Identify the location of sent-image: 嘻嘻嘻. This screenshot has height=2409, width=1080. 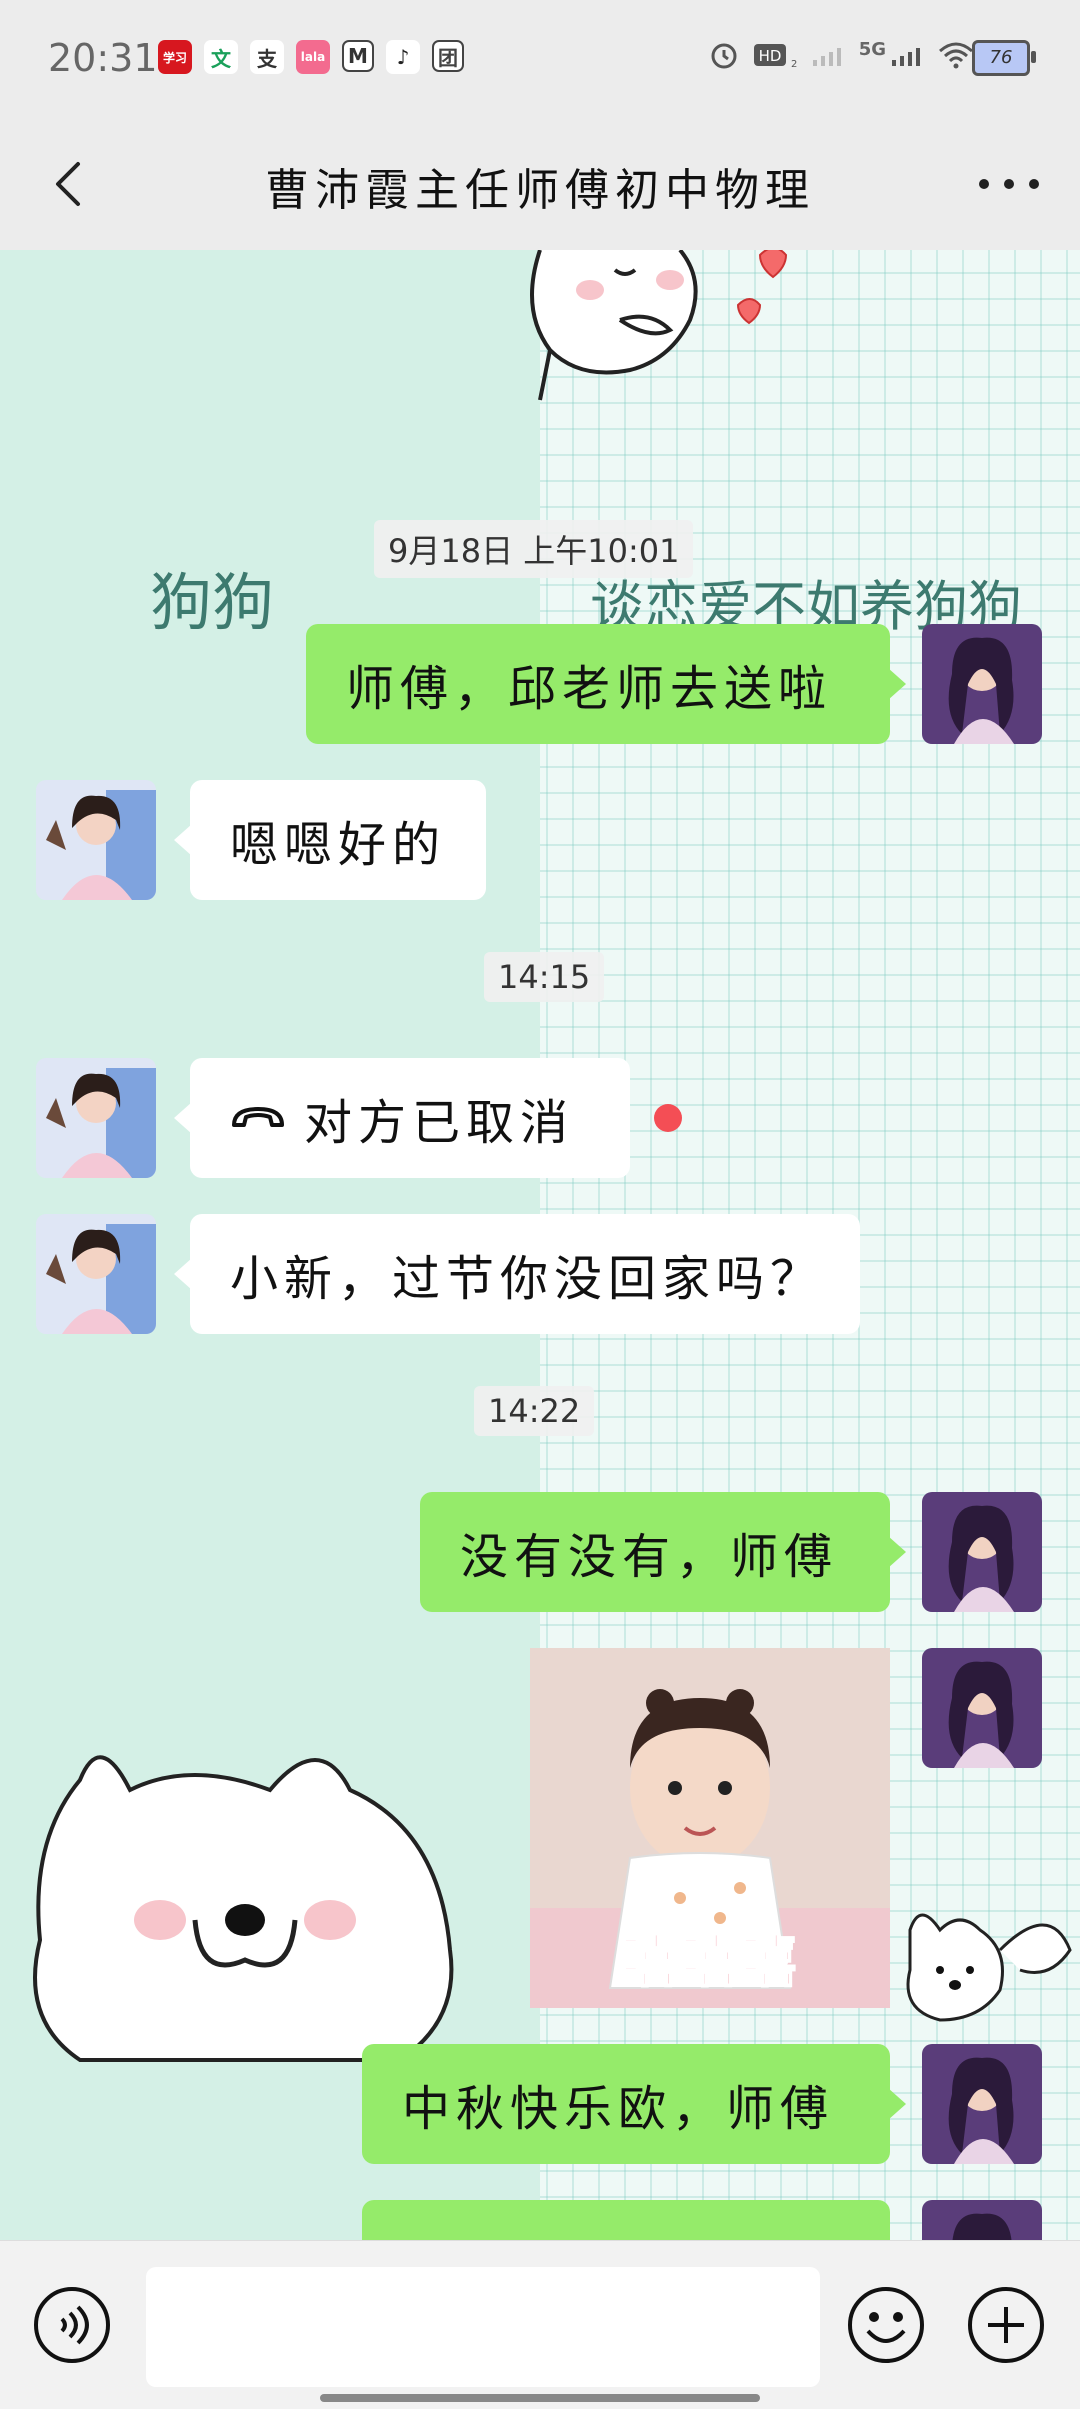
(710, 1828).